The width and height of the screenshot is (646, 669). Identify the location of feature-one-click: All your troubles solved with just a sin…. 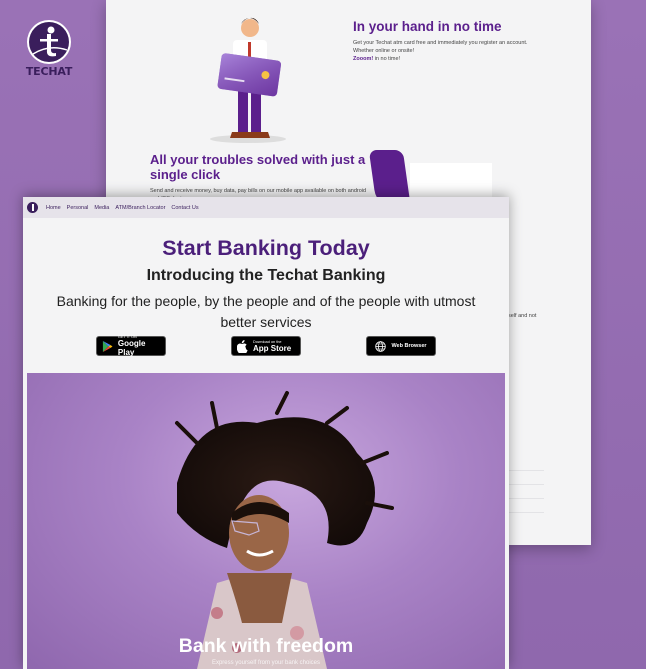
(260, 177).